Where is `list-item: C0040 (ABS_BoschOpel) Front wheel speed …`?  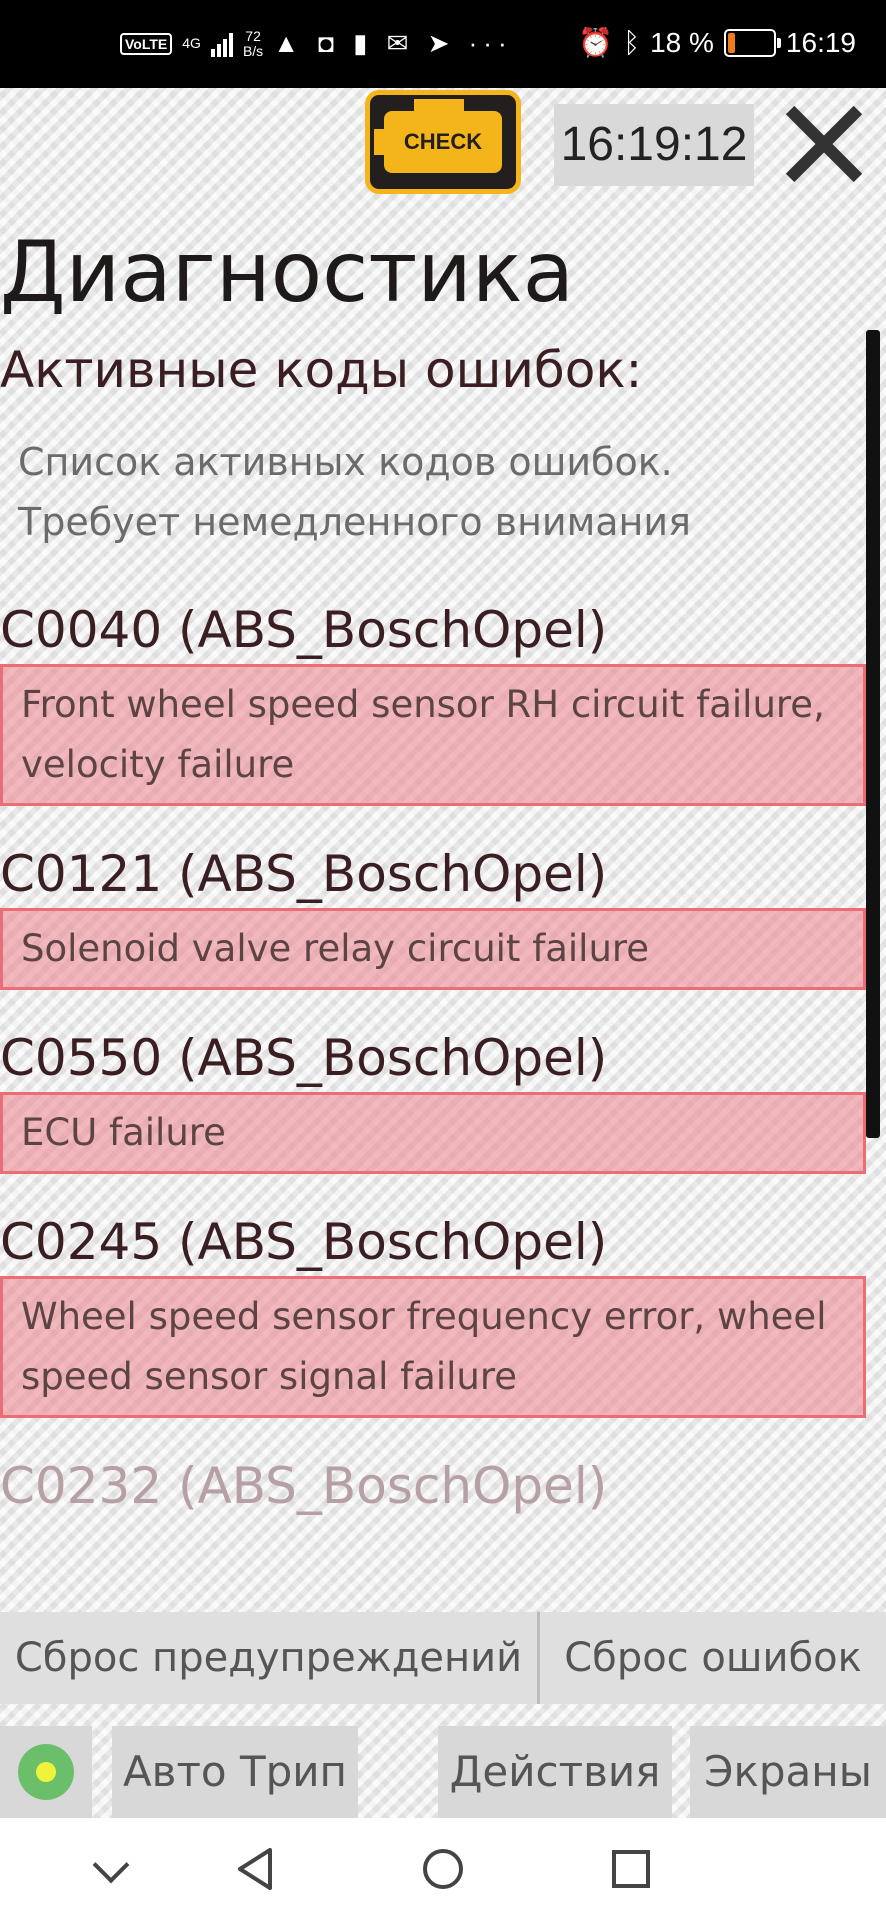
list-item: C0040 (ABS_BoschOpel) Front wheel speed … is located at coordinates (433, 703).